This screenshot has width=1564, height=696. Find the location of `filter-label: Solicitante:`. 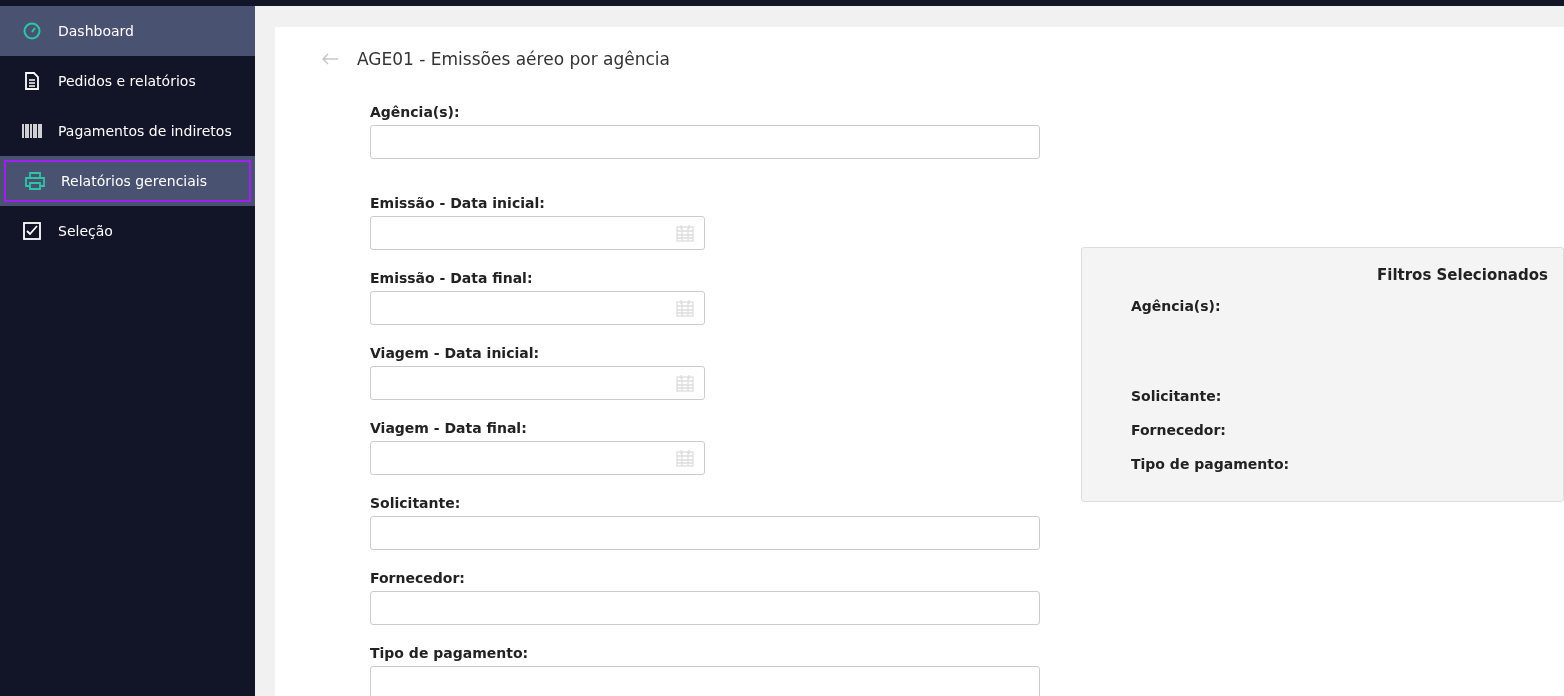

filter-label: Solicitante: is located at coordinates (1176, 396).